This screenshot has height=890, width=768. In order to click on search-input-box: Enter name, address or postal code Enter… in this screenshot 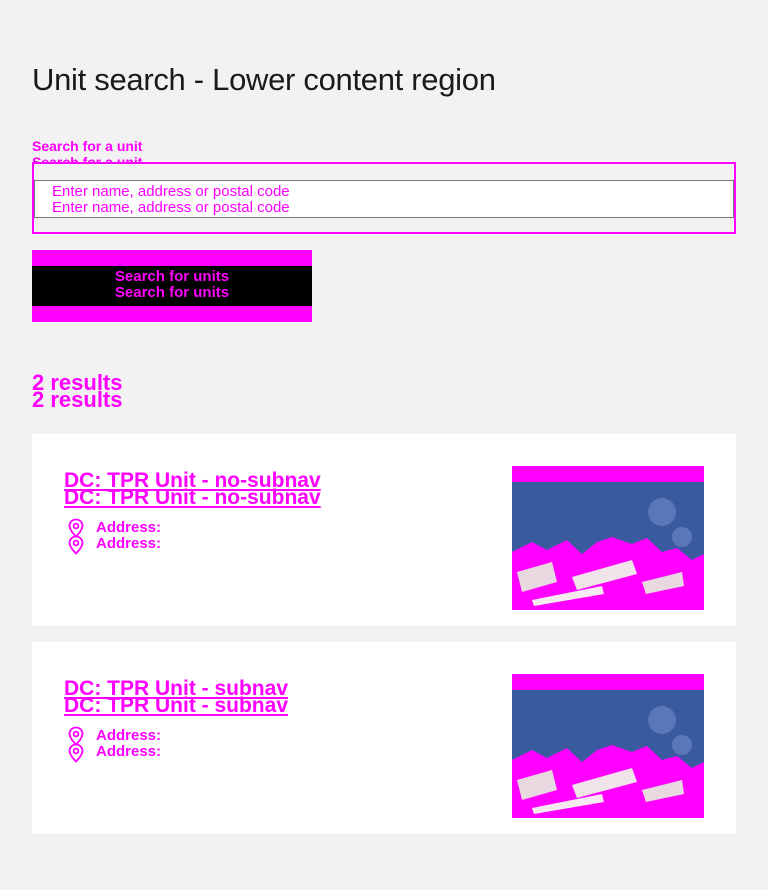, I will do `click(384, 199)`.